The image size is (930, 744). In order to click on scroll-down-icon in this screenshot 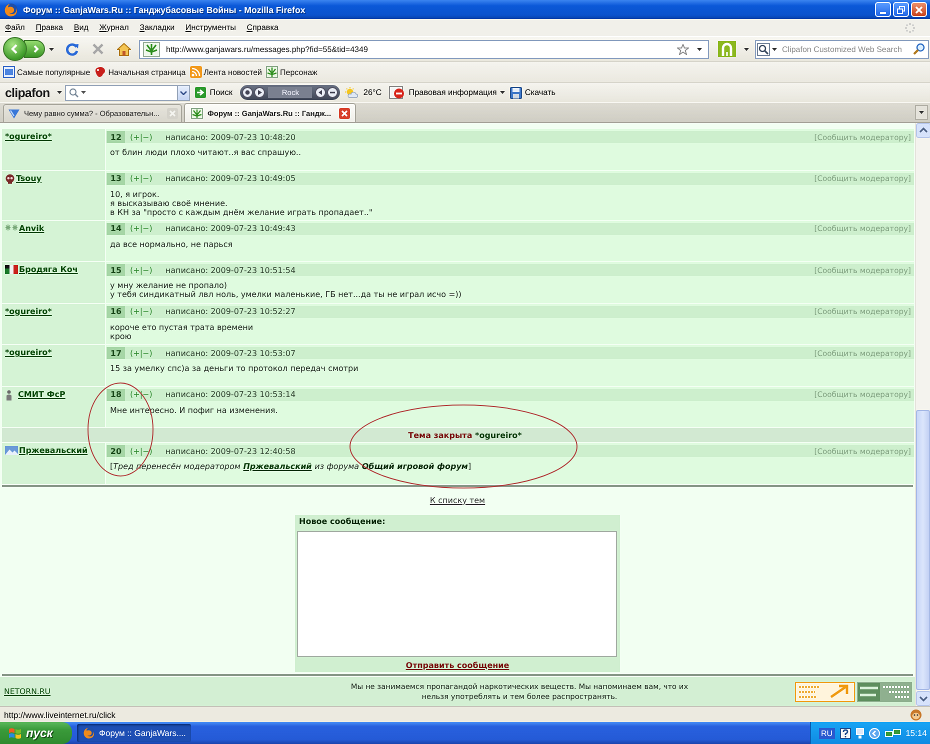, I will do `click(923, 698)`.